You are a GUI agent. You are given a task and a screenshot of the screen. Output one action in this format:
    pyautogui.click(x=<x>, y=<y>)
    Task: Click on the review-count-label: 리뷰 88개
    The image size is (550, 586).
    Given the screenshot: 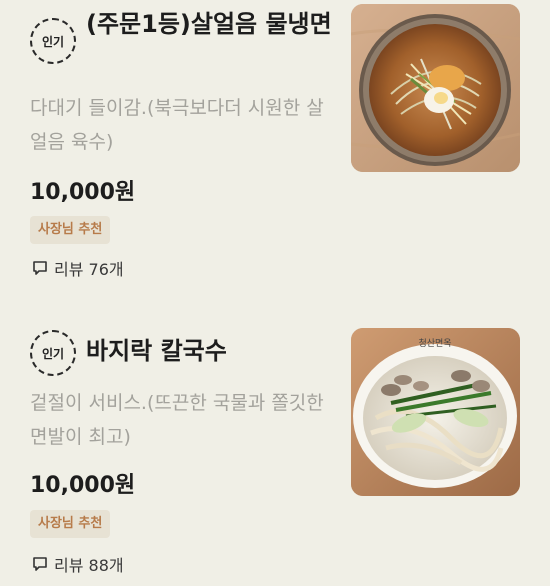 What is the action you would take?
    pyautogui.click(x=89, y=565)
    